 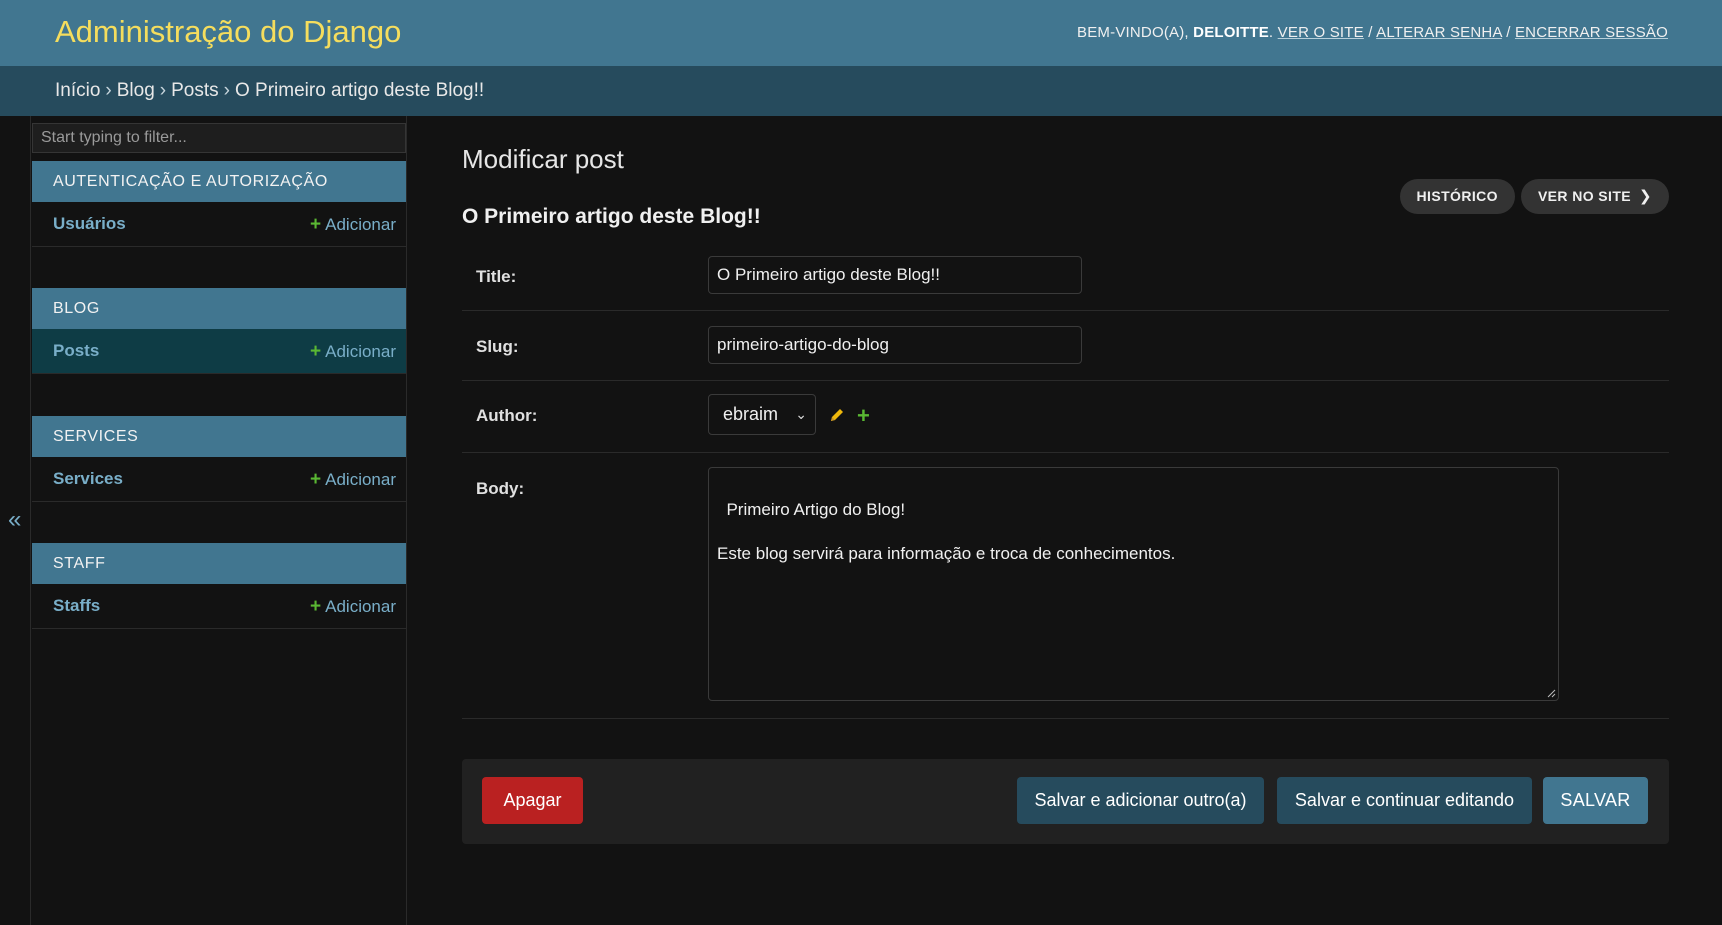 What do you see at coordinates (801, 414) in the screenshot?
I see `chevron-down-icon: ⌄` at bounding box center [801, 414].